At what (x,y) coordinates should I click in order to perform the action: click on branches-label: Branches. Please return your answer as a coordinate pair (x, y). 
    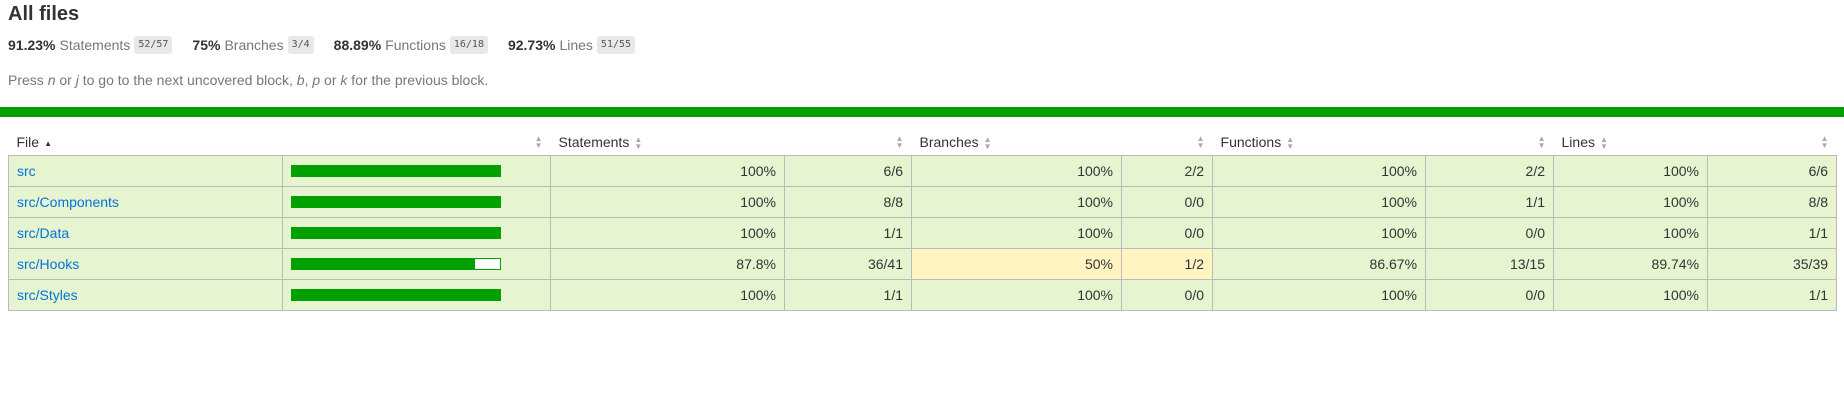
    Looking at the image, I should click on (254, 45).